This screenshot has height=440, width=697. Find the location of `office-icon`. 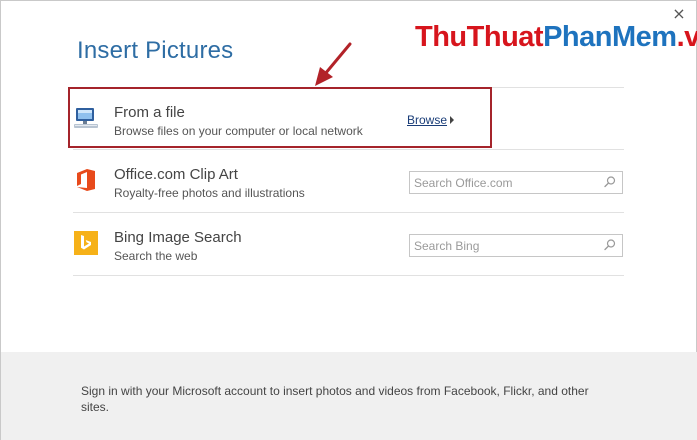

office-icon is located at coordinates (86, 180).